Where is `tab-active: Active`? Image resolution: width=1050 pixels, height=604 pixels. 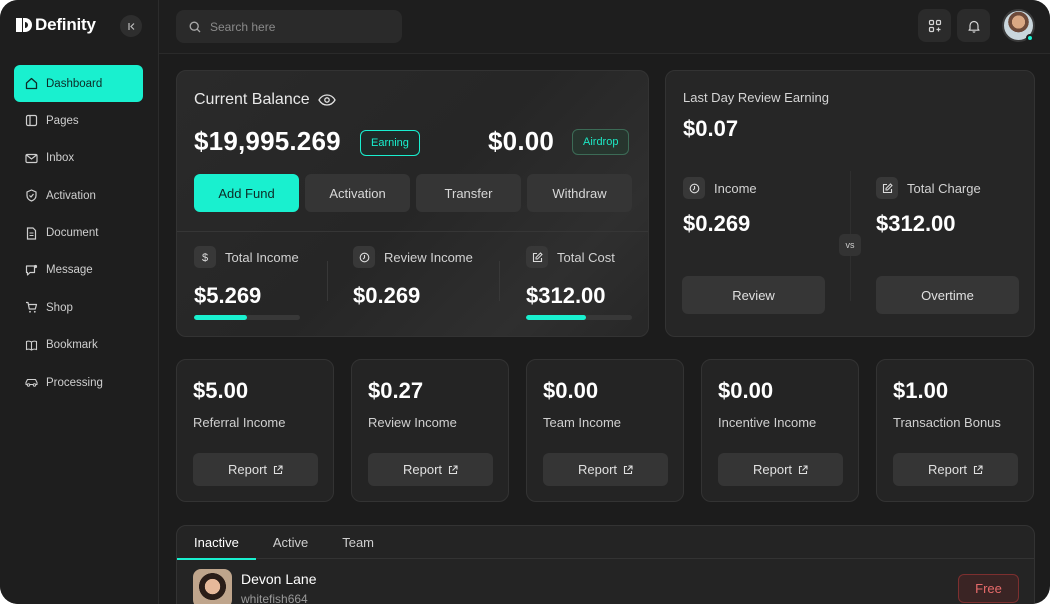 tab-active: Active is located at coordinates (290, 542).